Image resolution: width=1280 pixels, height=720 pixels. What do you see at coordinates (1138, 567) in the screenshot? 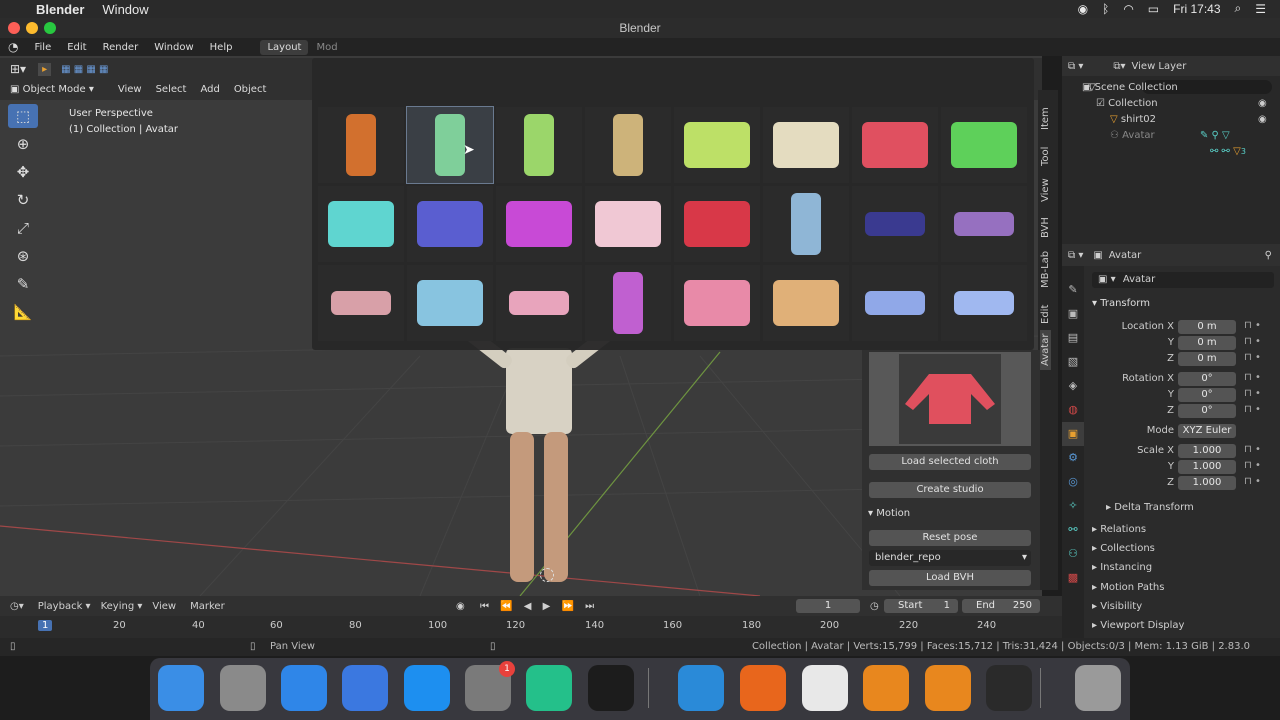
I see `properties-section: ▸ Instancing` at bounding box center [1138, 567].